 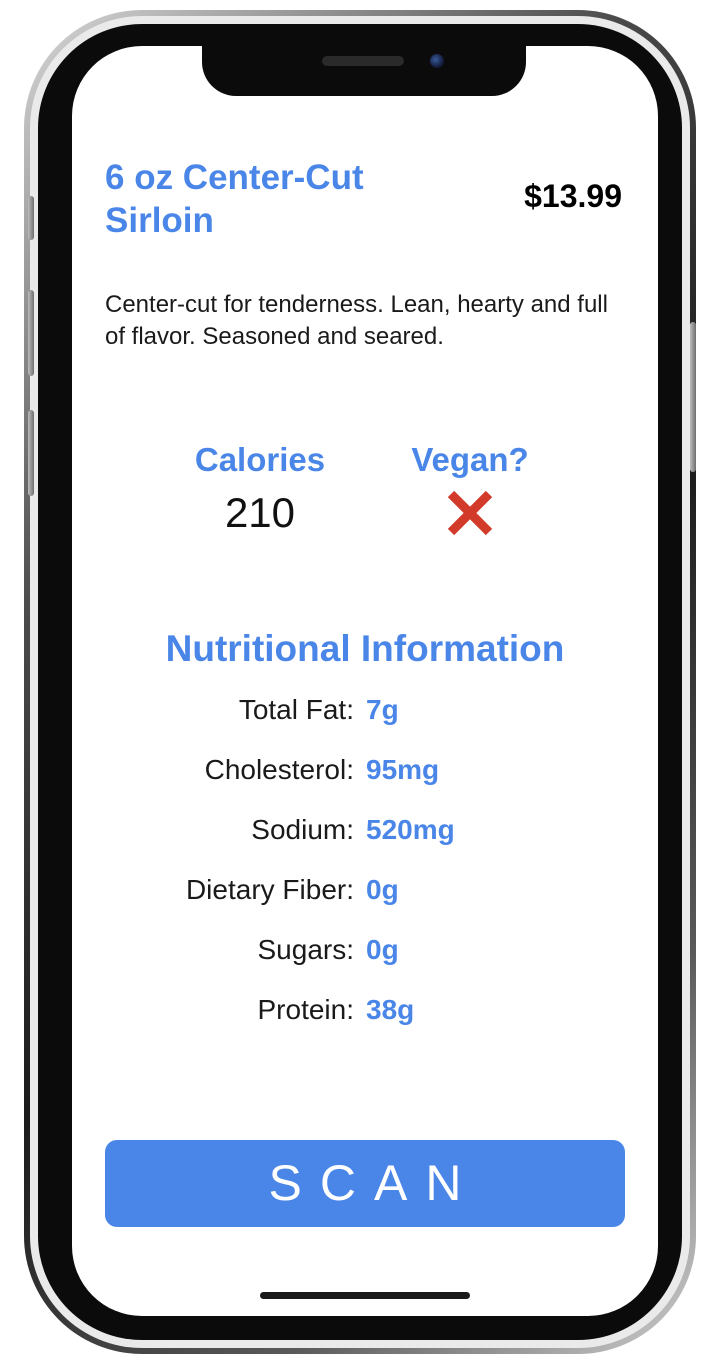 What do you see at coordinates (31, 453) in the screenshot?
I see `volume-down-button` at bounding box center [31, 453].